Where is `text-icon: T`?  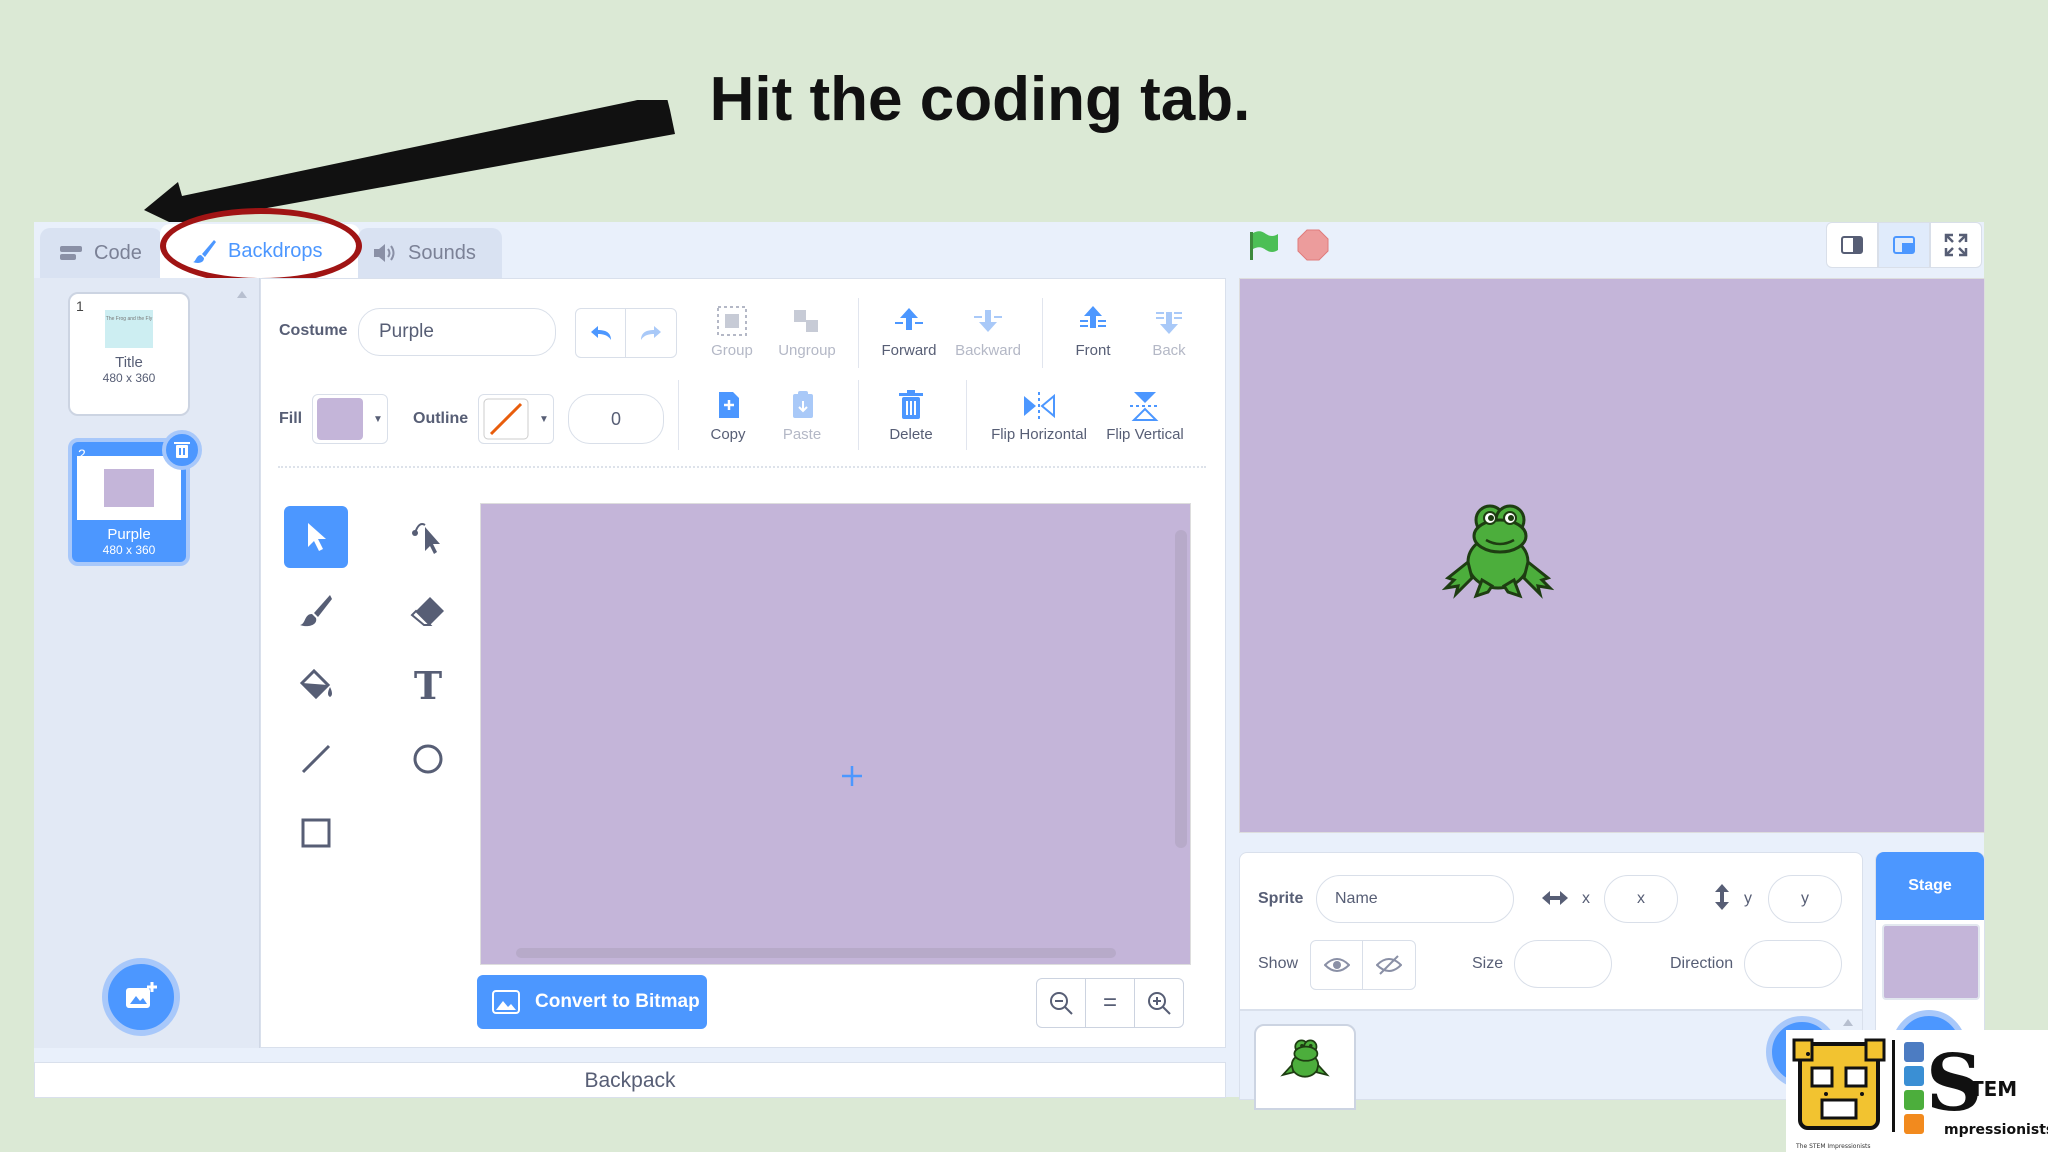 text-icon: T is located at coordinates (428, 685).